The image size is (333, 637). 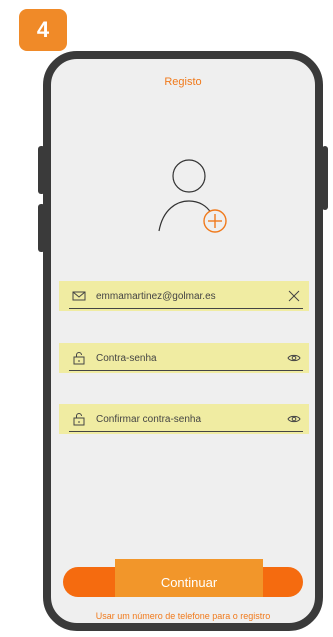 I want to click on step-number-badge: 4, so click(x=43, y=30).